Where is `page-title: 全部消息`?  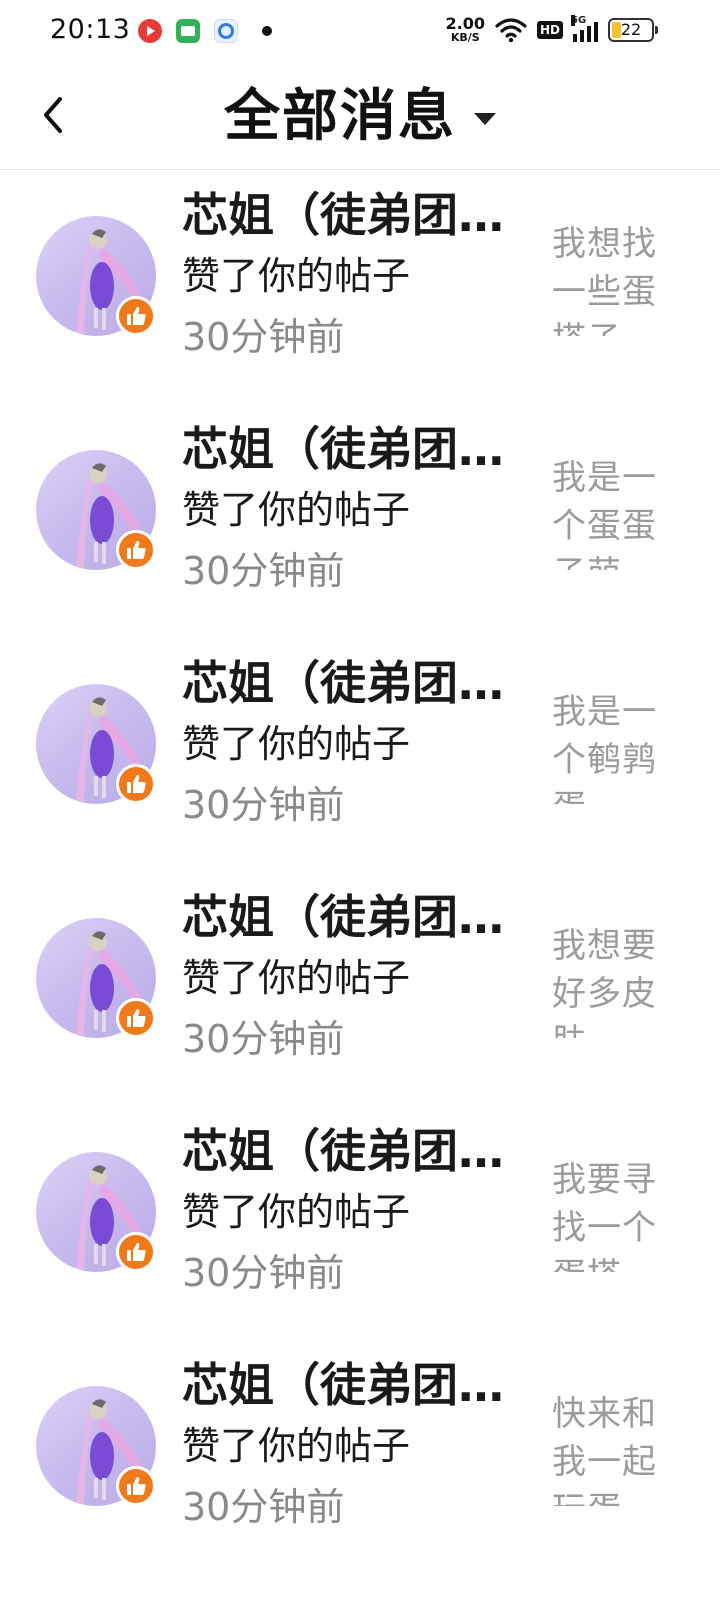 page-title: 全部消息 is located at coordinates (340, 116).